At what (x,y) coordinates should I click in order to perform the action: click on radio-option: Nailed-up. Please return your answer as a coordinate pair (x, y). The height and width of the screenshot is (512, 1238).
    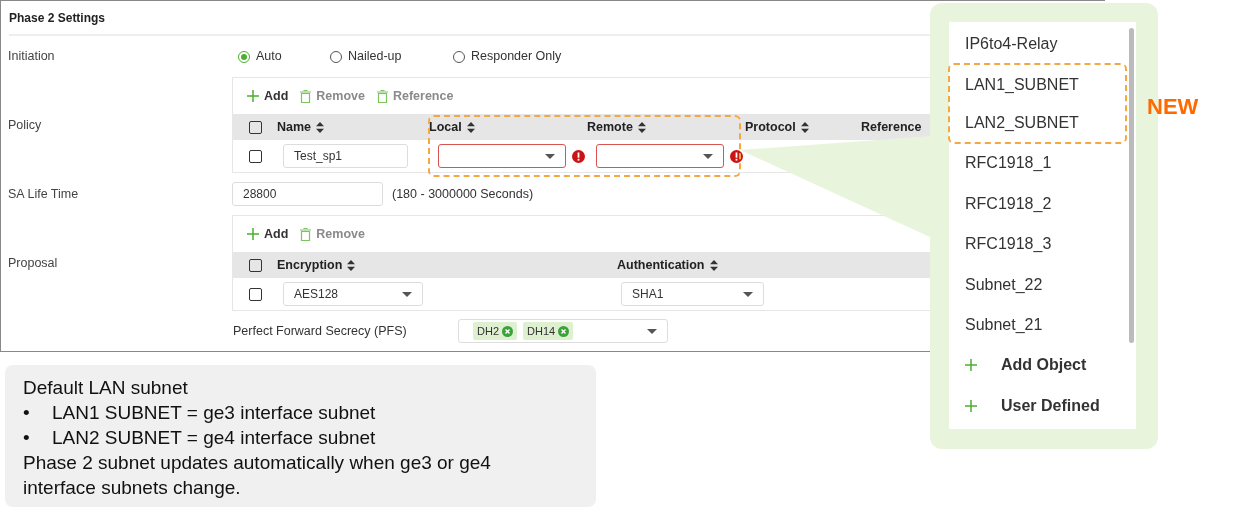
    Looking at the image, I should click on (391, 56).